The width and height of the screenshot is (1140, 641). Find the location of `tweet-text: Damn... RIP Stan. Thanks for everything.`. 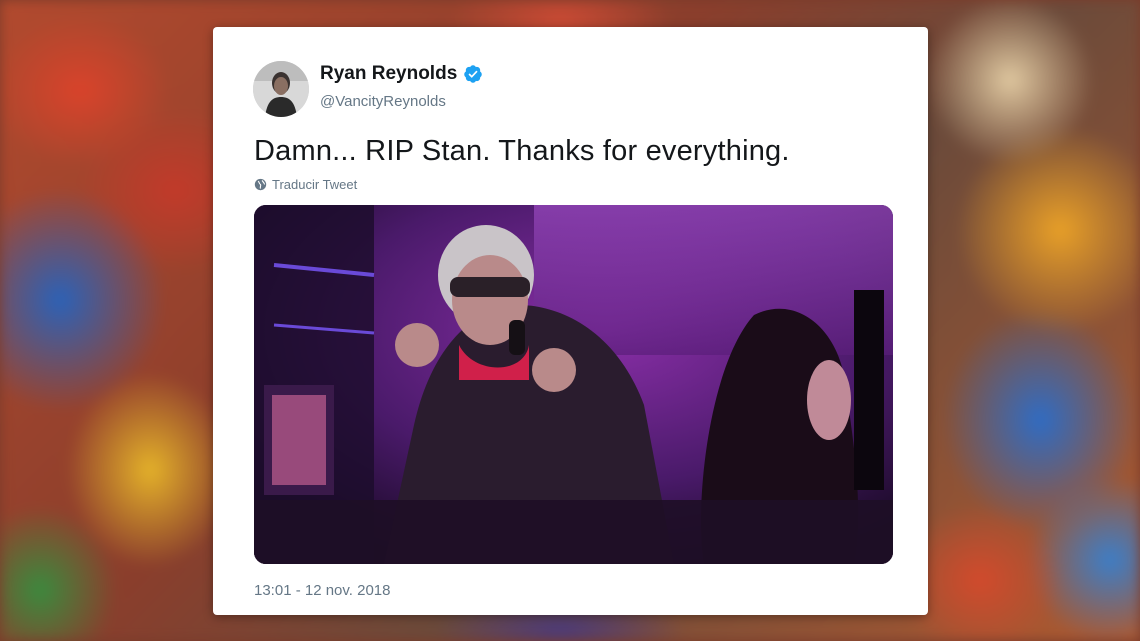

tweet-text: Damn... RIP Stan. Thanks for everything. is located at coordinates (522, 151).